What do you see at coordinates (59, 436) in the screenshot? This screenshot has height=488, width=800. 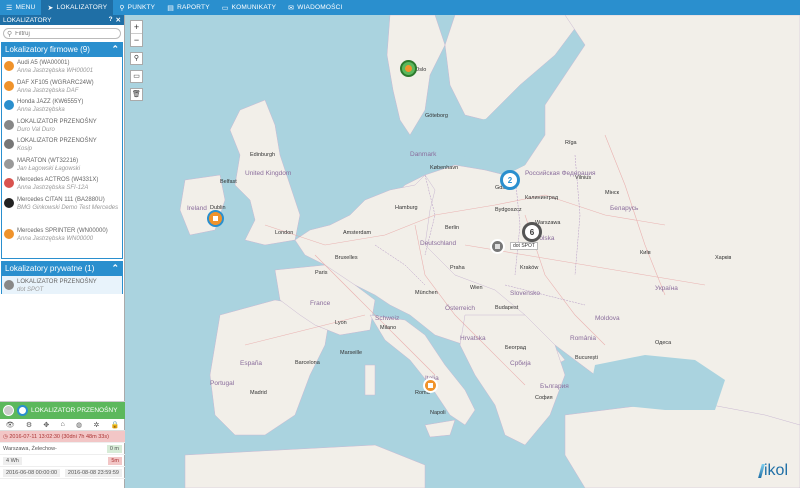 I see `last-seen-text: 2016-07-11 13:02:30 (30dni 7h 48m 33s)` at bounding box center [59, 436].